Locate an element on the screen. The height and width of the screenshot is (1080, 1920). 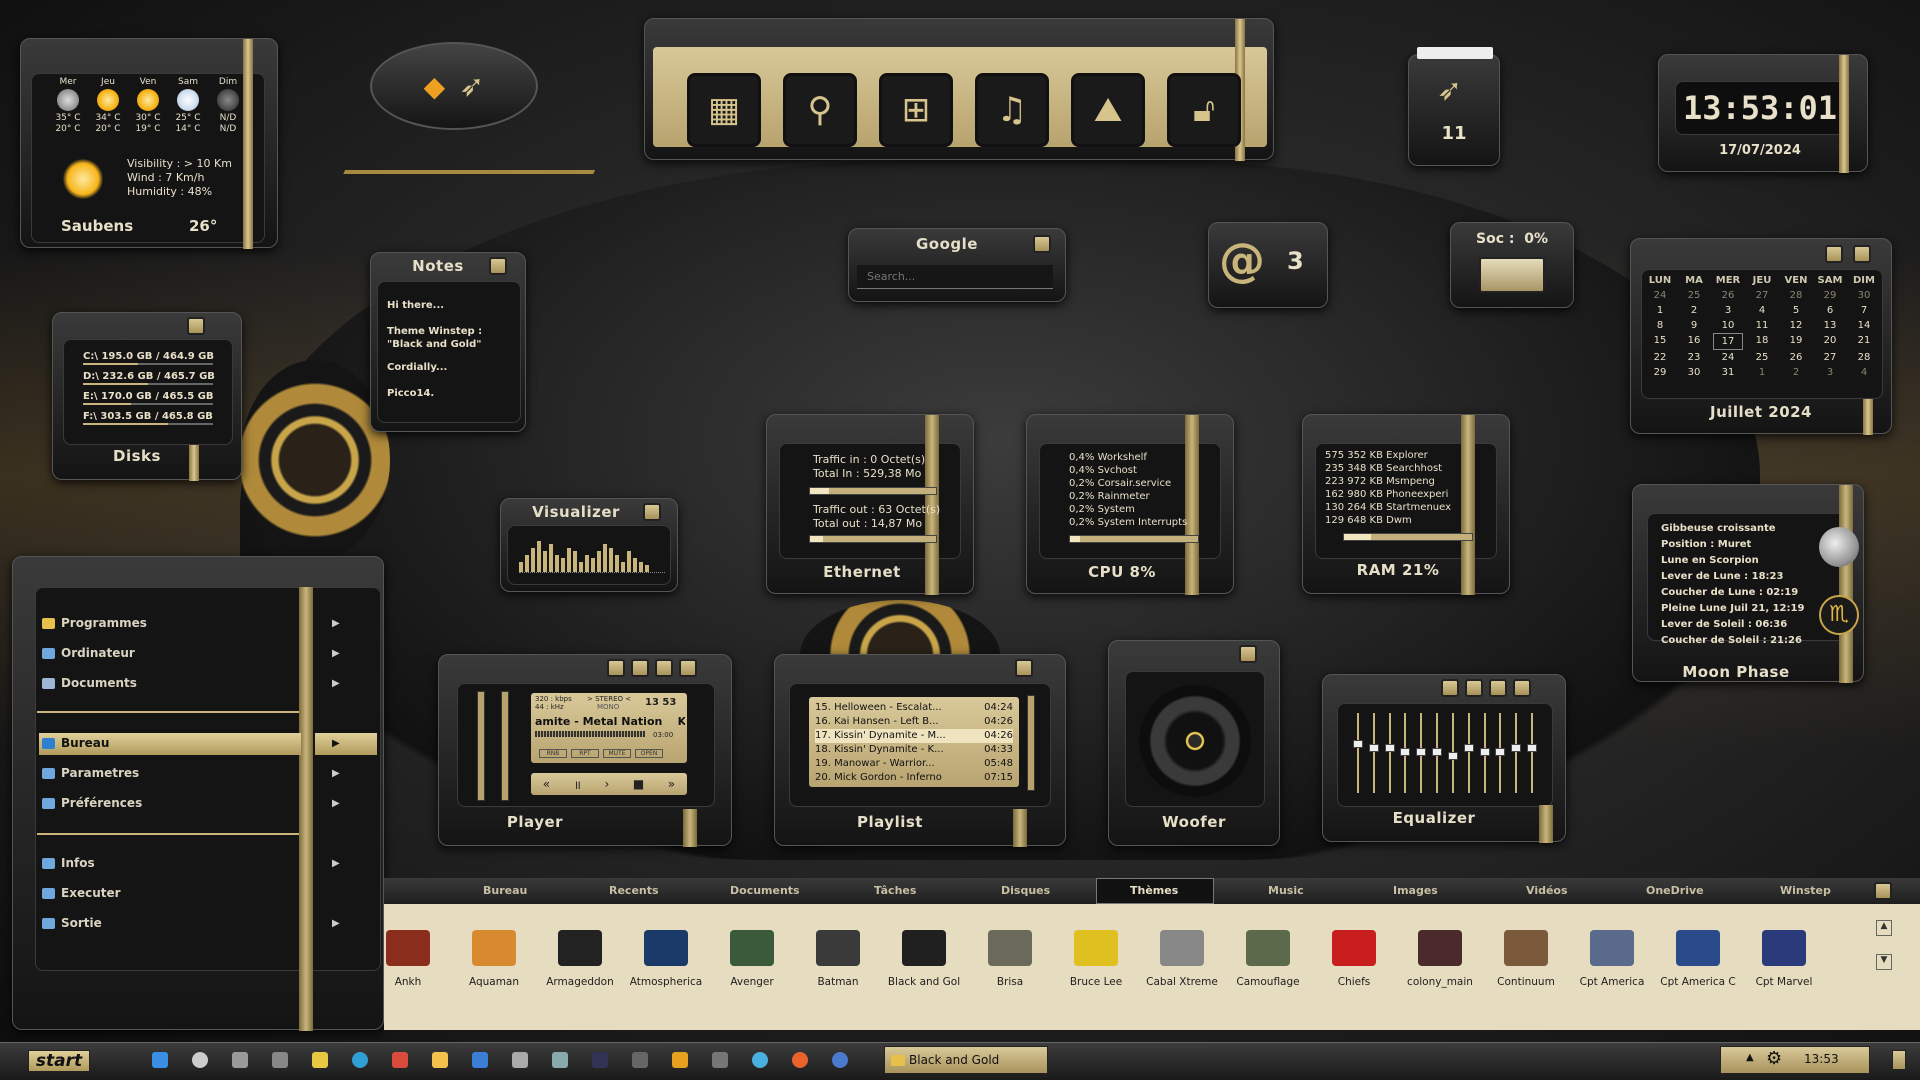
theme-item: Camouflage is located at coordinates (1268, 959).